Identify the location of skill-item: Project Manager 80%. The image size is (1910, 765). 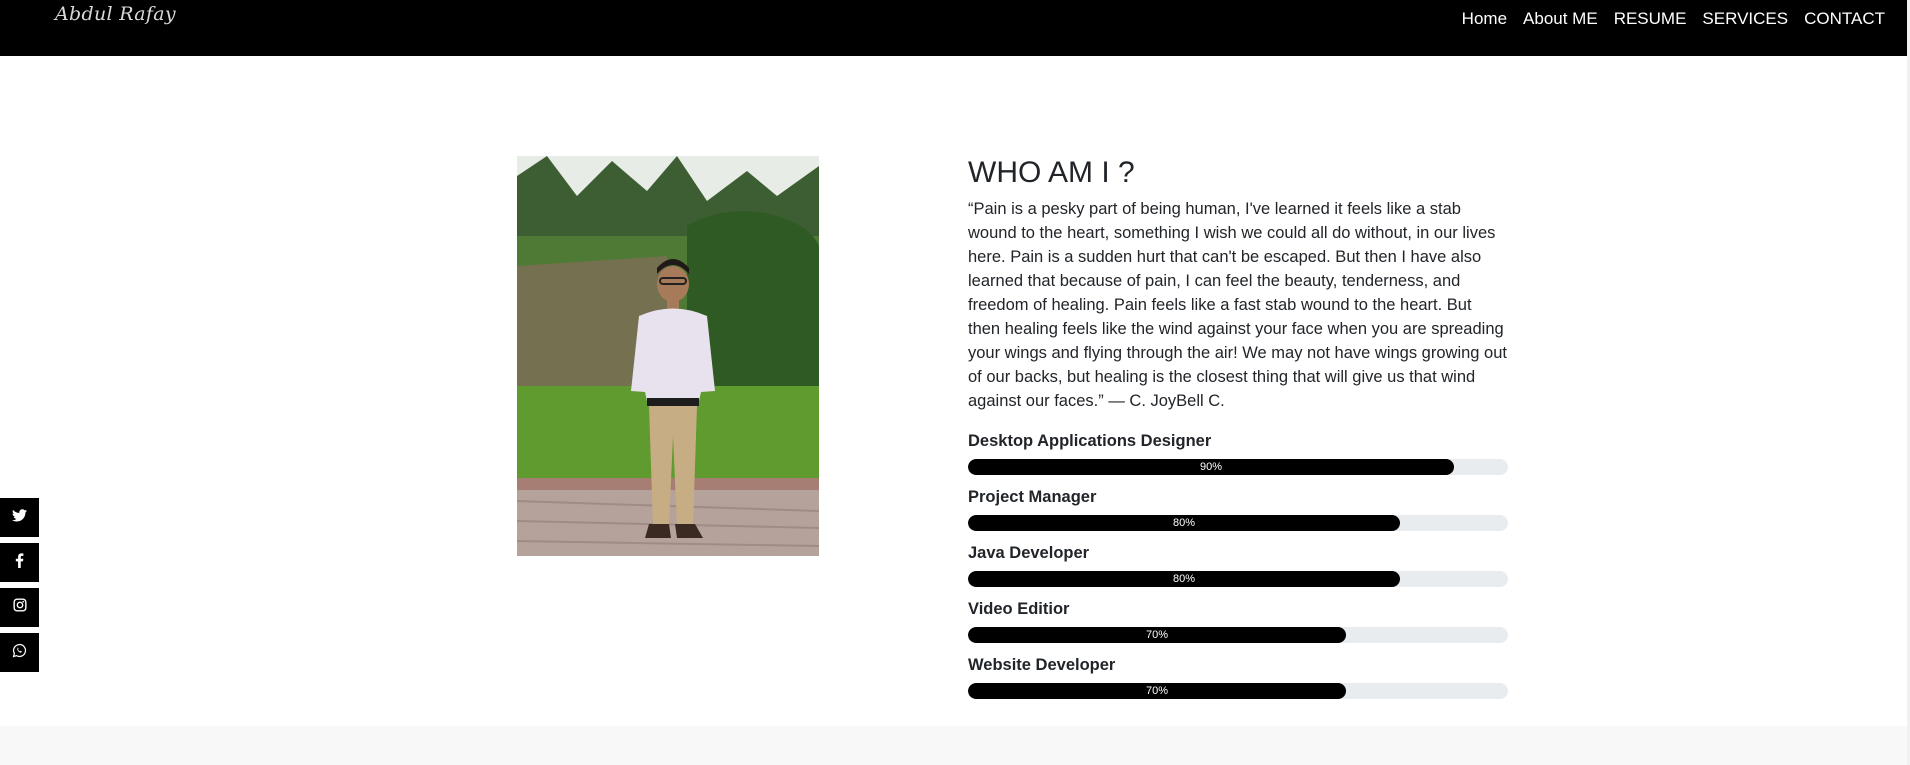
(1238, 515).